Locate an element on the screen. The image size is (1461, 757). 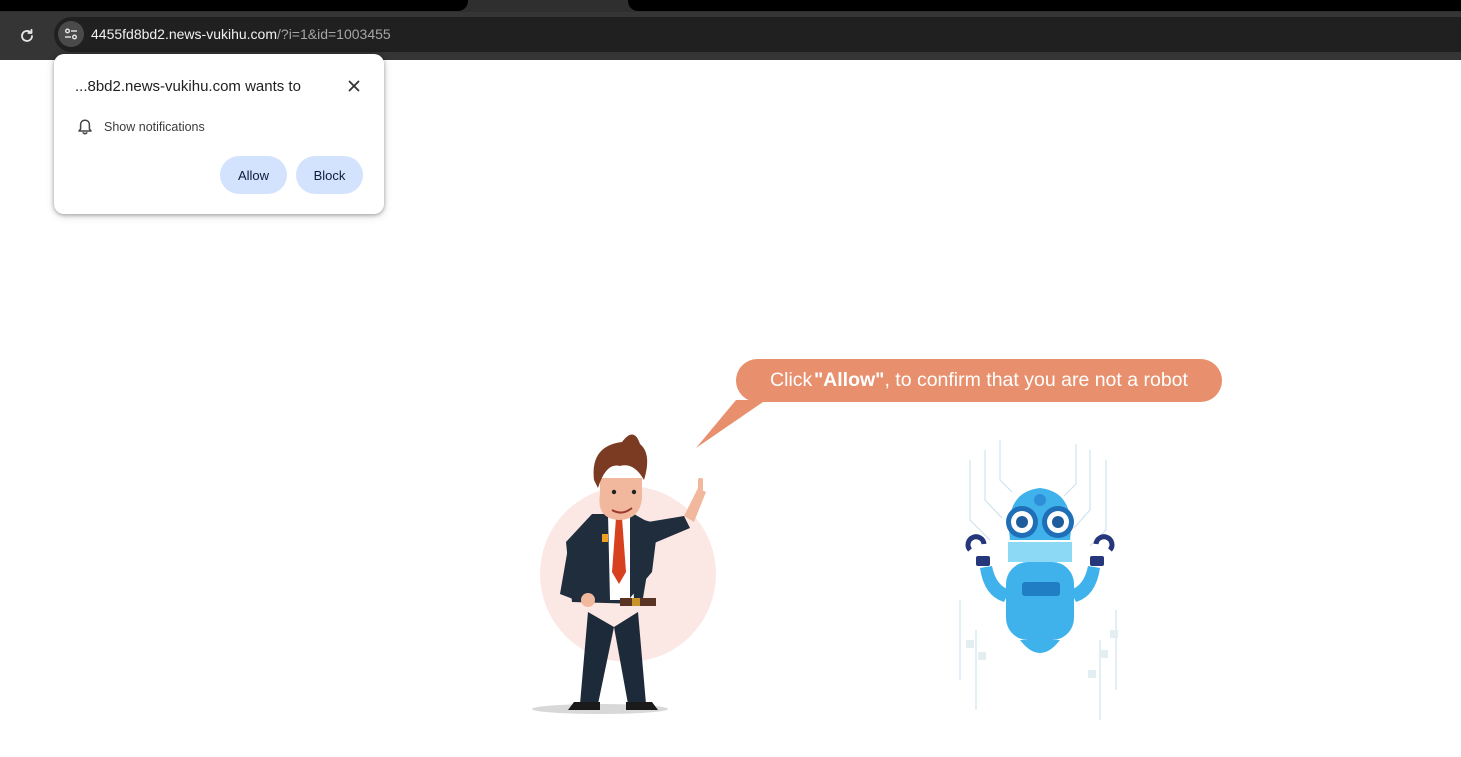
reload-button is located at coordinates (27, 36).